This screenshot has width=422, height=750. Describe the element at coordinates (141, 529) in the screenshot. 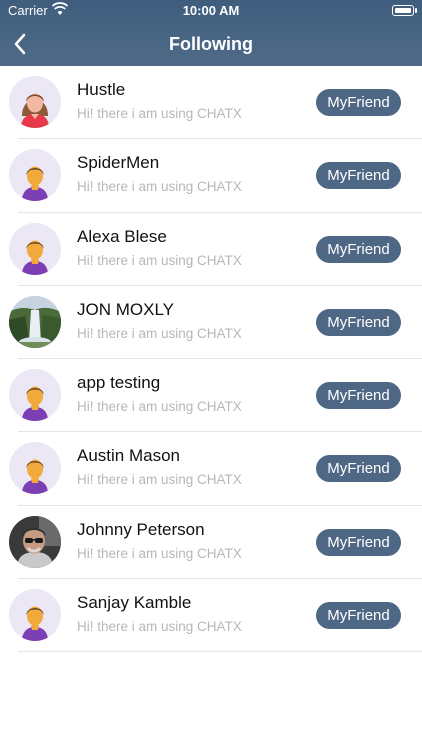

I see `friend-name: Johnny Peterson` at that location.